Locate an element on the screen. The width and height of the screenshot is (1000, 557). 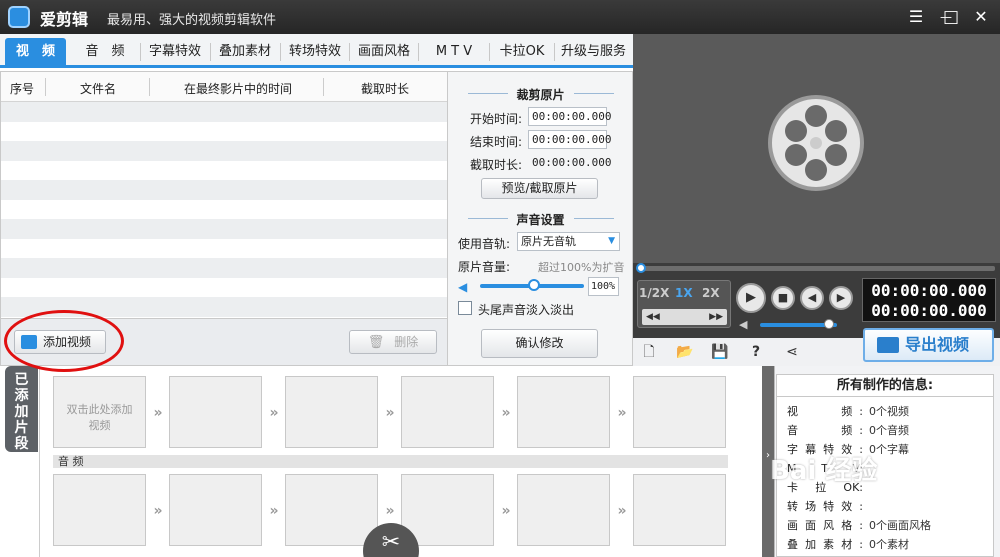
add-video-slot-text: 双击此处添加视频 is located at coordinates (99, 417).